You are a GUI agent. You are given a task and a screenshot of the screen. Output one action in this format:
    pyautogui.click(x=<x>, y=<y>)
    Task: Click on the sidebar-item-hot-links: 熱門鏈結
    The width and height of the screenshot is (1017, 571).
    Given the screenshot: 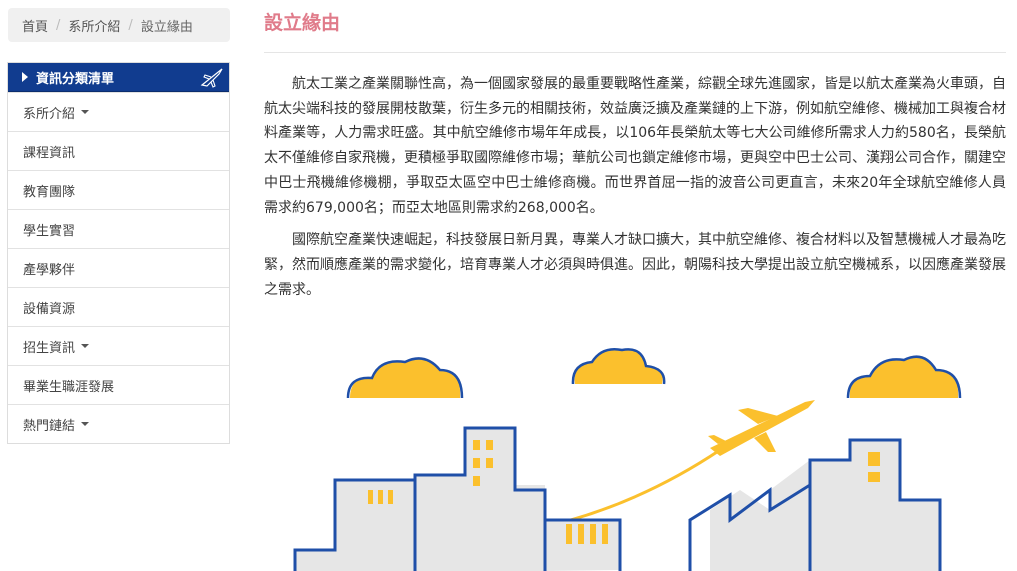 What is the action you would take?
    pyautogui.click(x=118, y=423)
    